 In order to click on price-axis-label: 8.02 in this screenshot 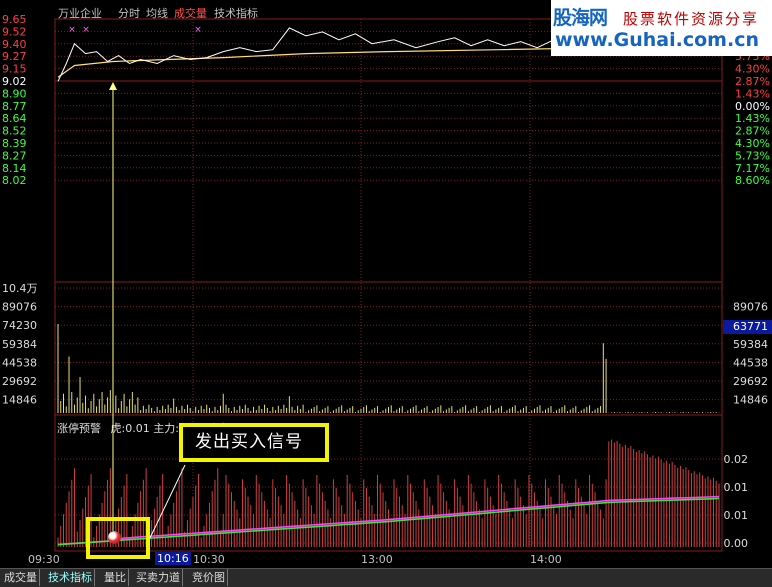, I will do `click(14, 180)`.